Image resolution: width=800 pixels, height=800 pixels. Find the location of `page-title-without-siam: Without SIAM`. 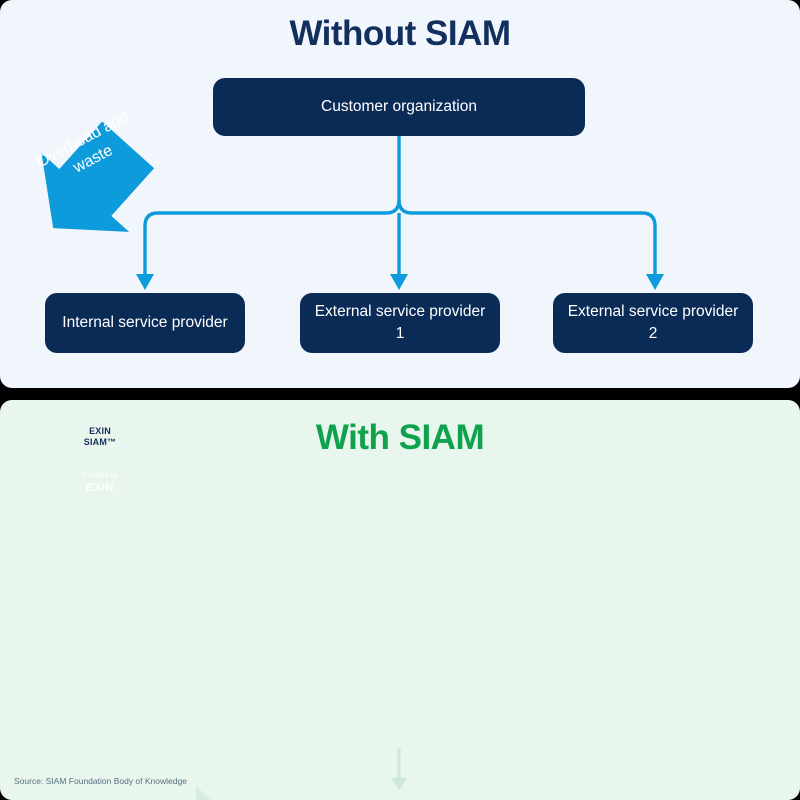

page-title-without-siam: Without SIAM is located at coordinates (400, 33).